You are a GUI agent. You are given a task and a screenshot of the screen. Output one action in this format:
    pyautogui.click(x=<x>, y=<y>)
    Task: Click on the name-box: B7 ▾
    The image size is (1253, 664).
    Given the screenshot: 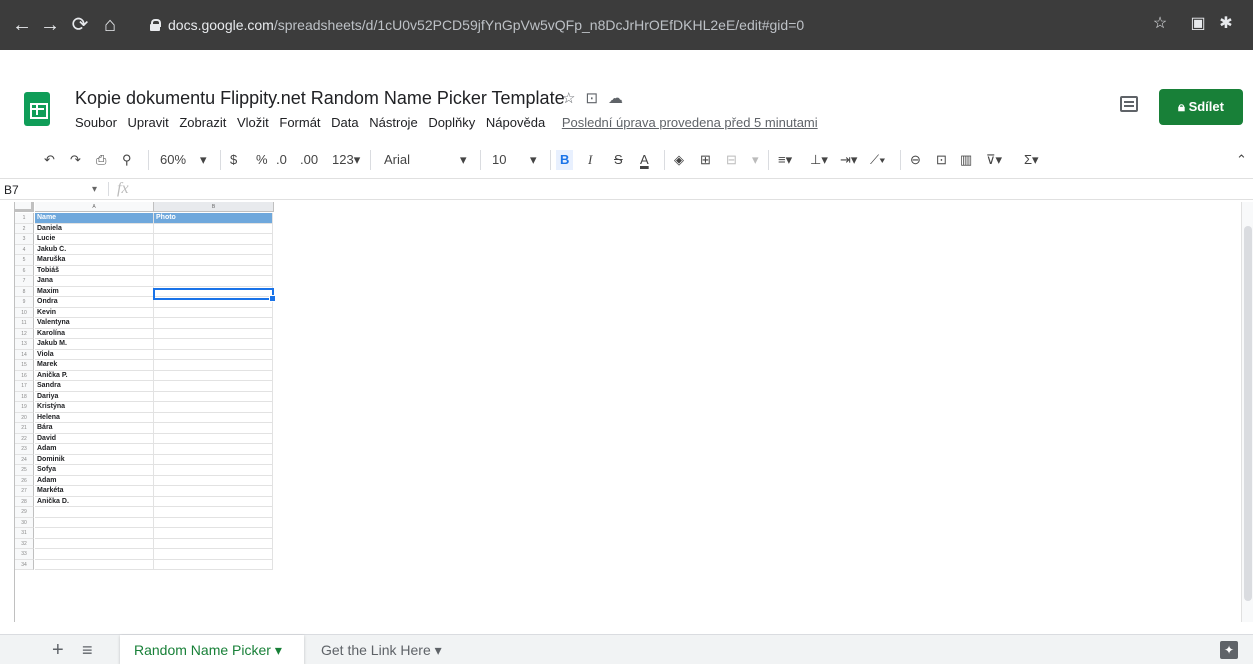 What is the action you would take?
    pyautogui.click(x=54, y=190)
    